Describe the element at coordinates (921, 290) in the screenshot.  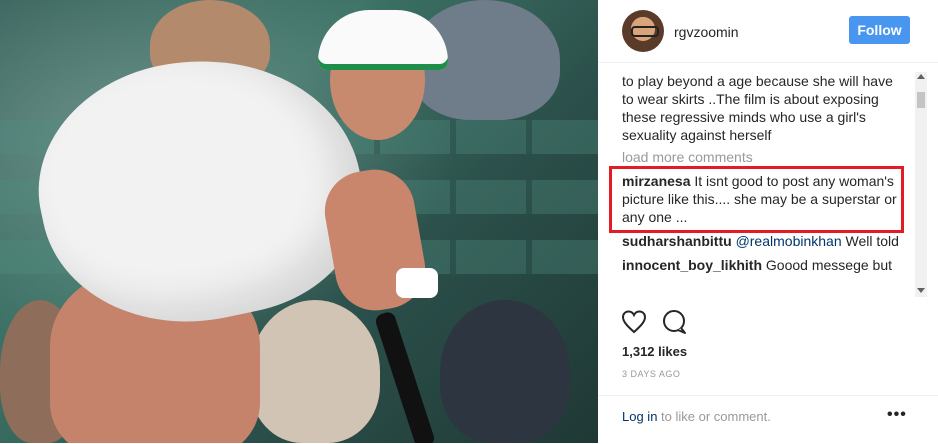
I see `scroll-down-icon` at that location.